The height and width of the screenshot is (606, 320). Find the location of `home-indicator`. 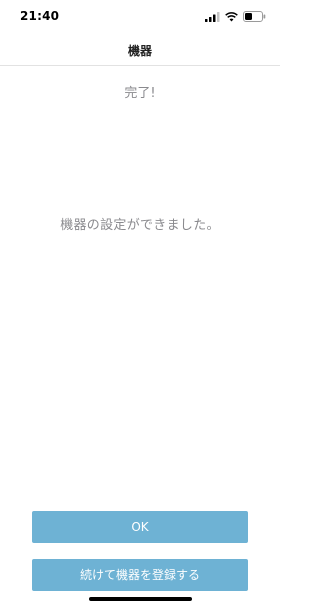

home-indicator is located at coordinates (140, 599).